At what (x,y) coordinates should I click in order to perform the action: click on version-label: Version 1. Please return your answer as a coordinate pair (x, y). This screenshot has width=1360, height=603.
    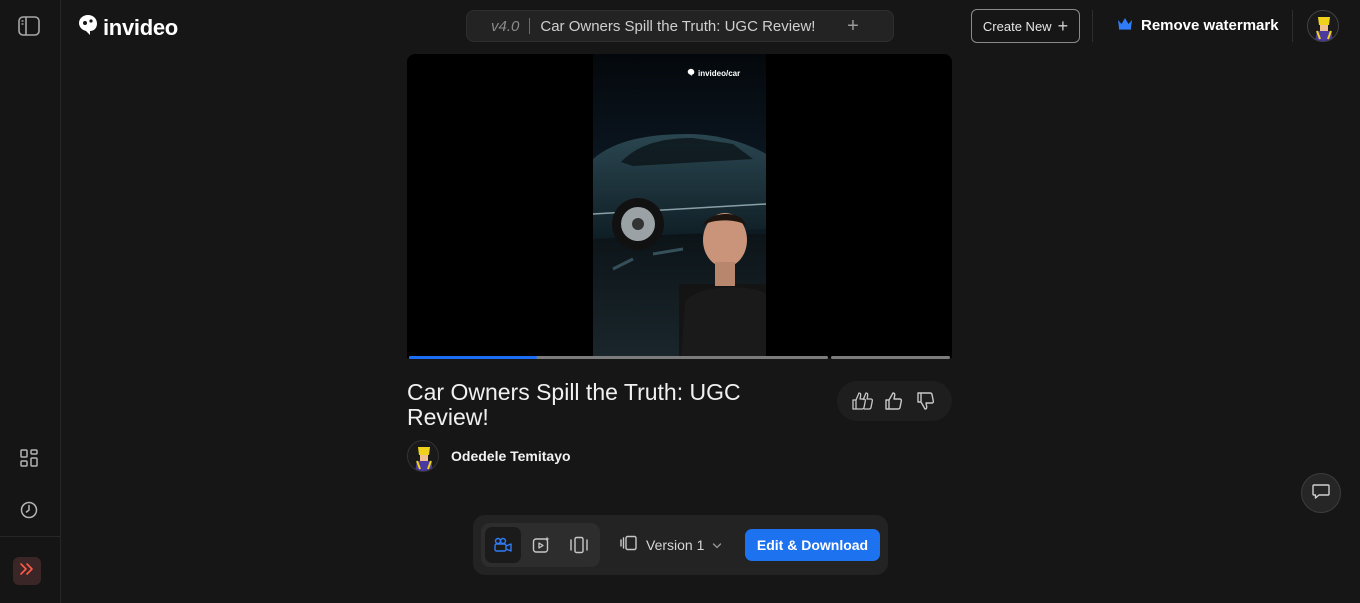
    Looking at the image, I should click on (675, 544).